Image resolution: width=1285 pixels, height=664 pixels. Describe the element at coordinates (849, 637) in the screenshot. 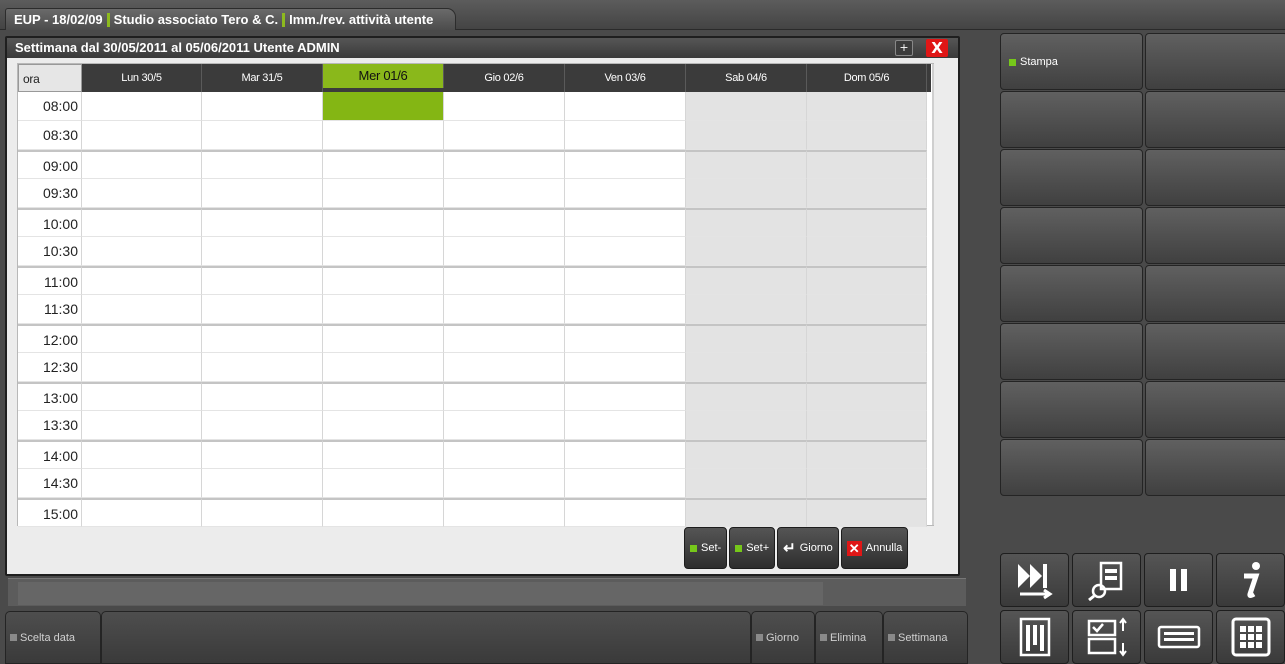

I see `elimina-fkey: Elimina` at that location.